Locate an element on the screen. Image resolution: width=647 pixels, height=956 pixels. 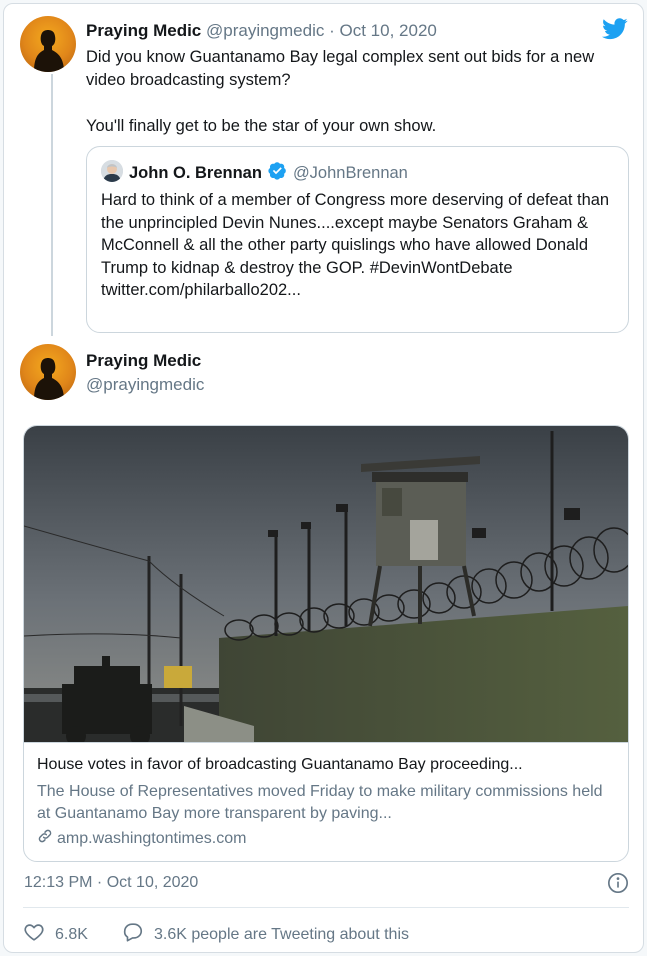
thread-connector-line is located at coordinates (52, 205).